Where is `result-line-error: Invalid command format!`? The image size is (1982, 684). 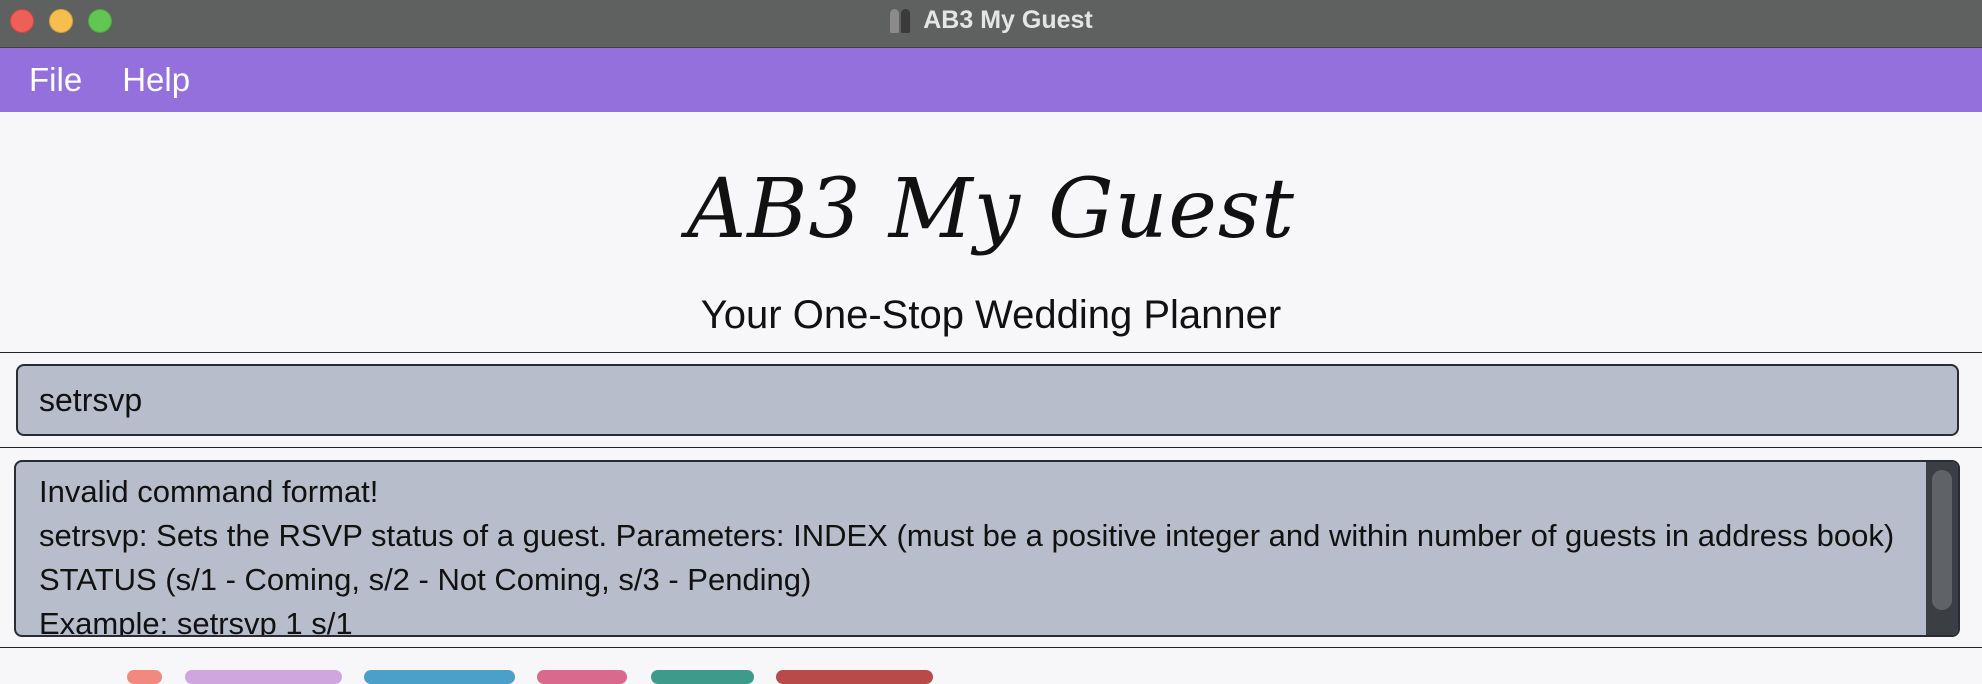 result-line-error: Invalid command format! is located at coordinates (209, 491).